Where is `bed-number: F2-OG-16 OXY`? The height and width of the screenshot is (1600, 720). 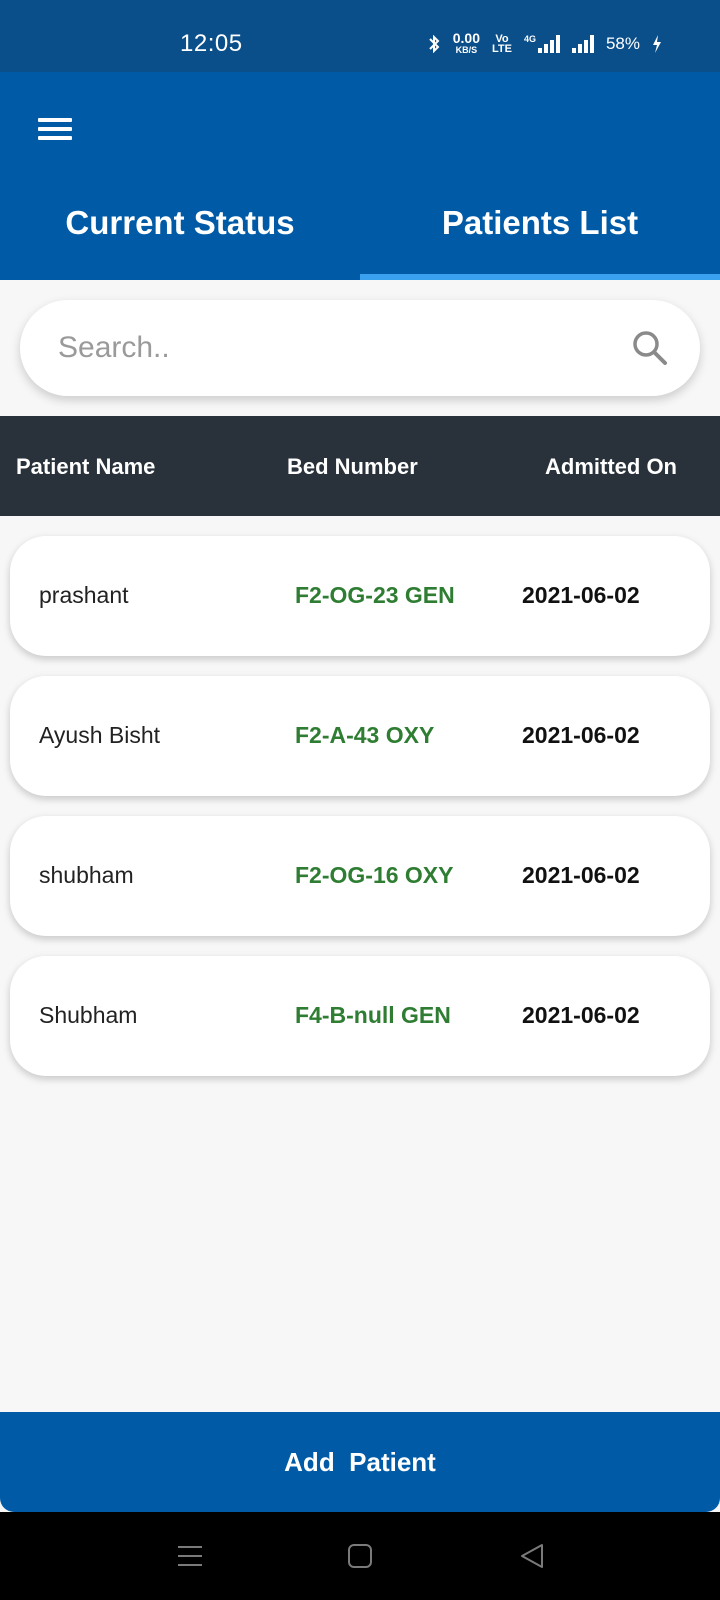
bed-number: F2-OG-16 OXY is located at coordinates (374, 875).